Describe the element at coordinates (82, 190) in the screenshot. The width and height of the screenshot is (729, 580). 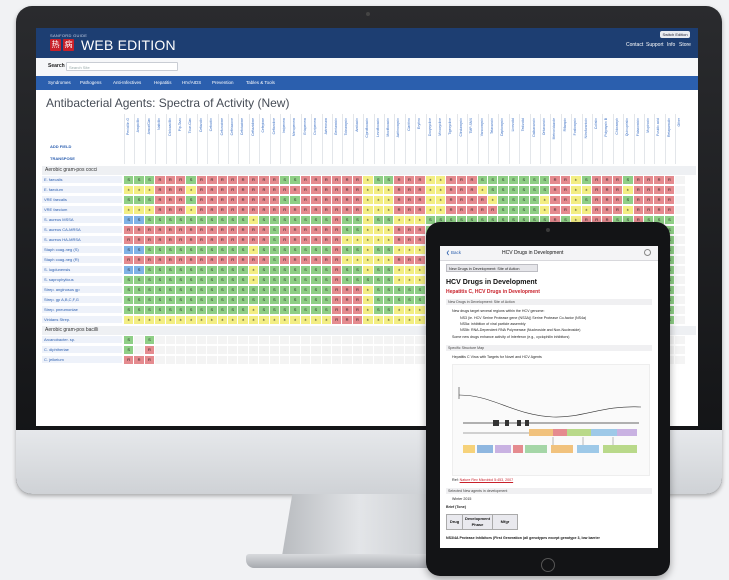
I see `organism-link: E. faecium` at that location.